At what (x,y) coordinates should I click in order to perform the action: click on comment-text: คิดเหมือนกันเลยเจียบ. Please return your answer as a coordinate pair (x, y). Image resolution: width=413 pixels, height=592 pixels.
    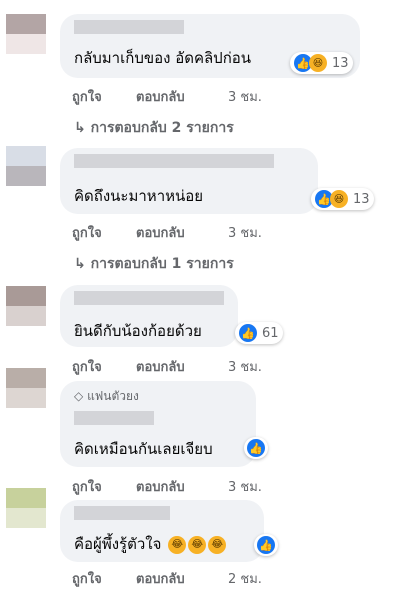
    Looking at the image, I should click on (143, 449).